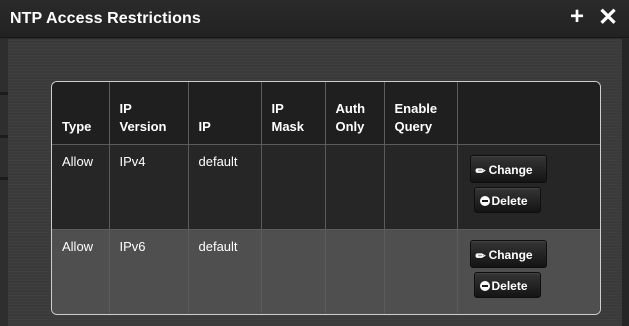  Describe the element at coordinates (625, 182) in the screenshot. I see `right-edge` at that location.